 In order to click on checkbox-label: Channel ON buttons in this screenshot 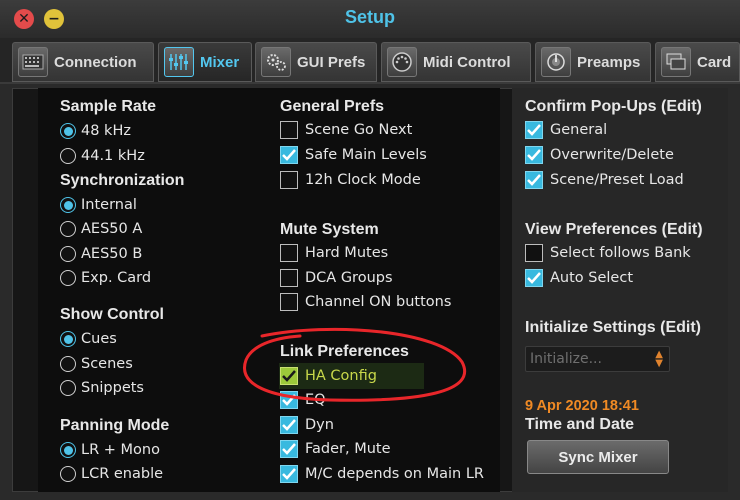, I will do `click(378, 302)`.